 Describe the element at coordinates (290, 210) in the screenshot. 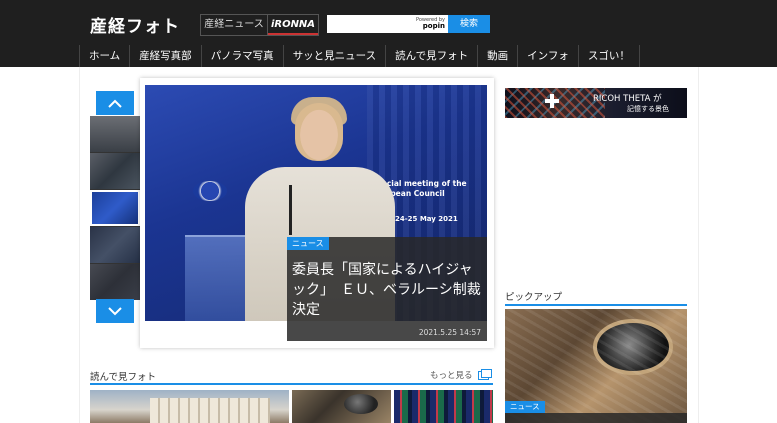

I see `microphone` at that location.